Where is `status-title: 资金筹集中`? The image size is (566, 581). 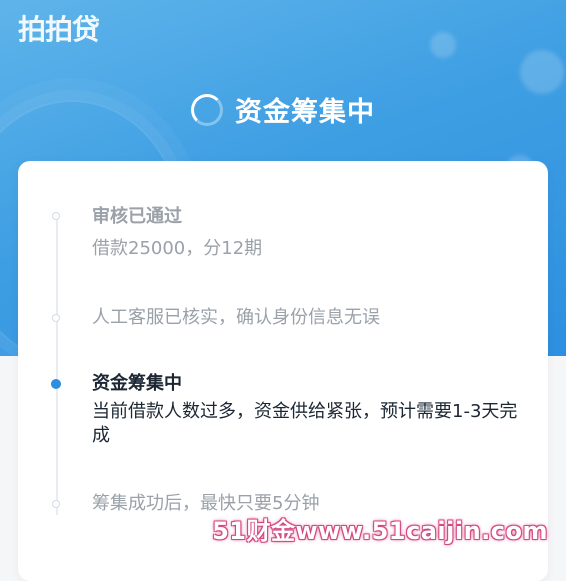 status-title: 资金筹集中 is located at coordinates (305, 112).